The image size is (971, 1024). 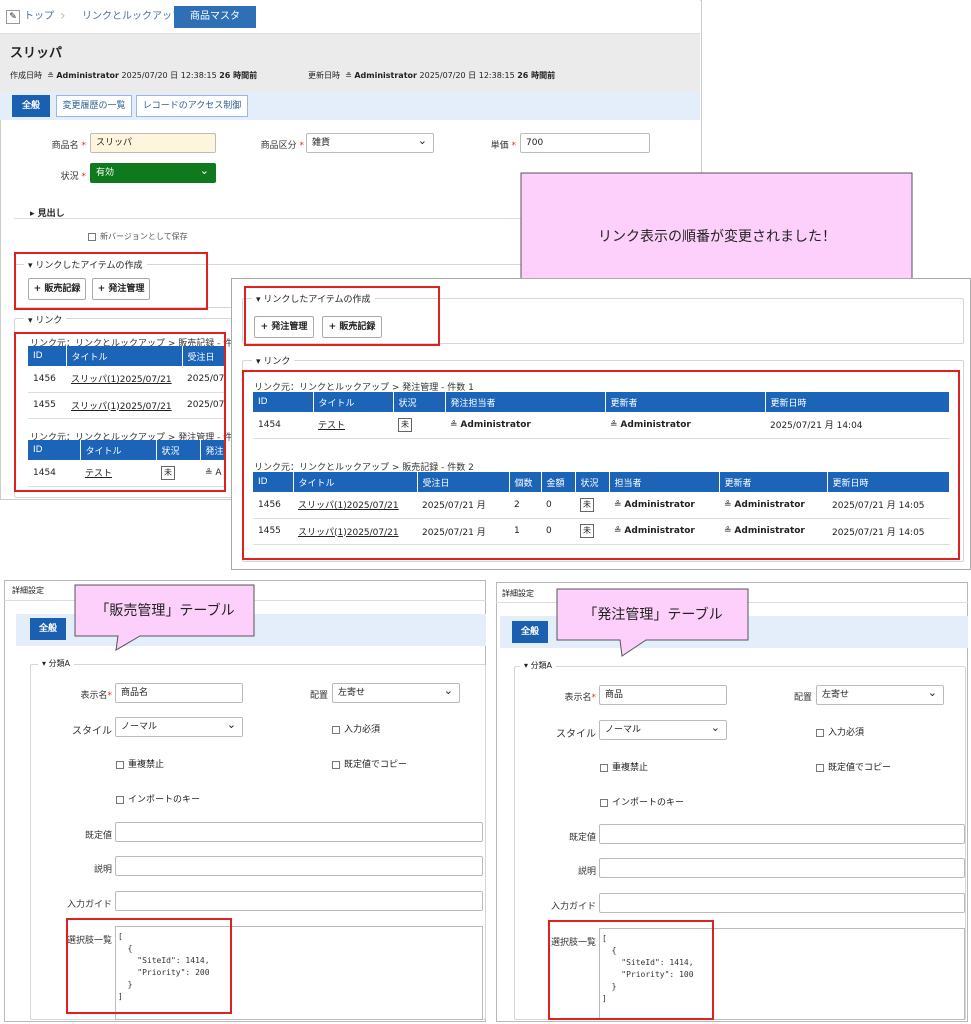 What do you see at coordinates (585, 143) in the screenshot?
I see `price-input: 700` at bounding box center [585, 143].